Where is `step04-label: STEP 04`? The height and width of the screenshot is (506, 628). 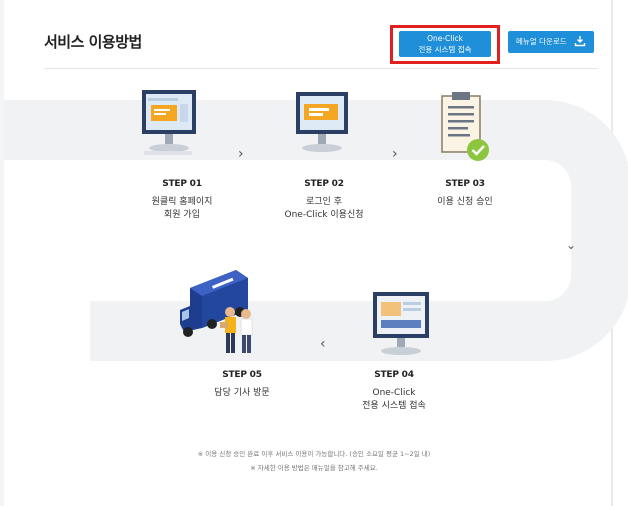
step04-label: STEP 04 is located at coordinates (394, 375).